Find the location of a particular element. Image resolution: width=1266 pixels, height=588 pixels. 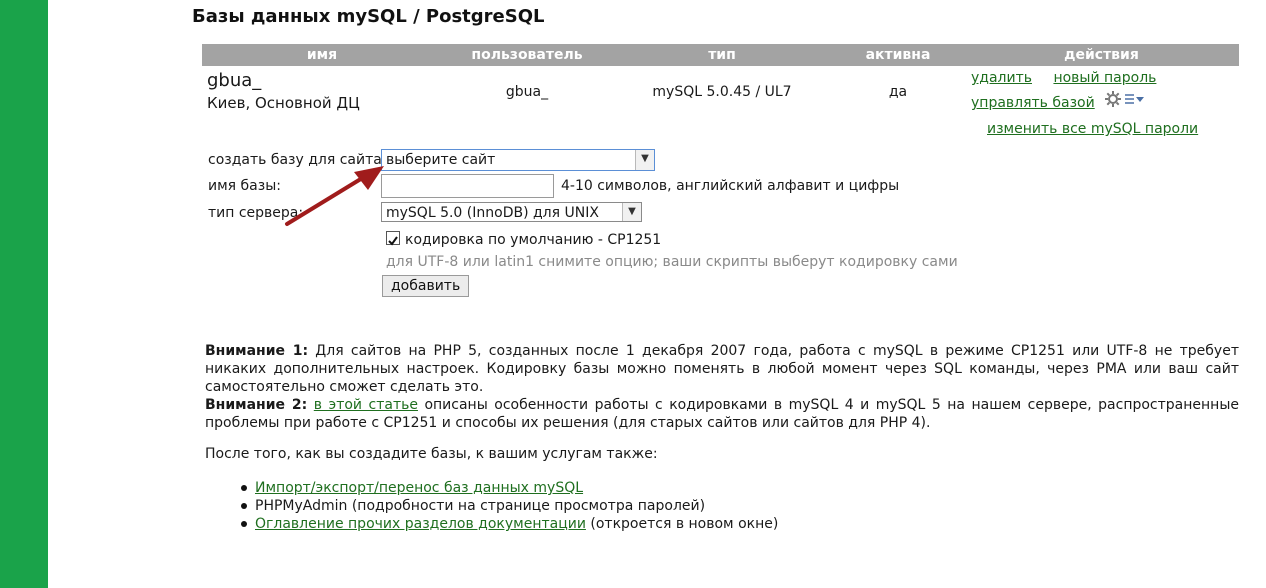

server-type-select: mySQL 5.0 (InnoDB) для UNIX ▼ is located at coordinates (511, 212).